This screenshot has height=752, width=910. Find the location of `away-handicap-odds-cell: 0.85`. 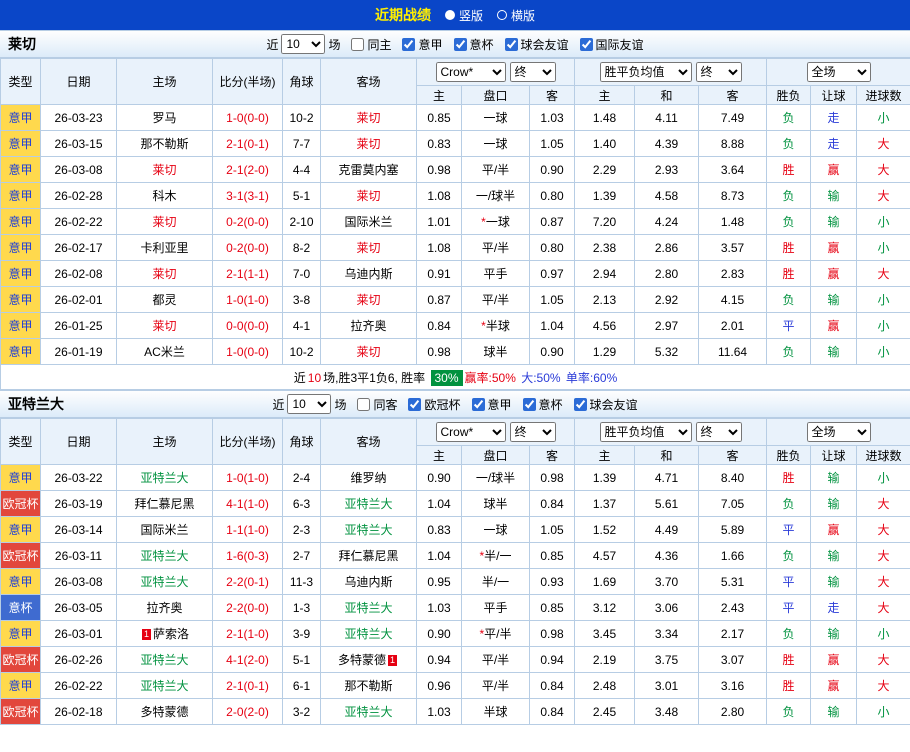

away-handicap-odds-cell: 0.85 is located at coordinates (552, 555).